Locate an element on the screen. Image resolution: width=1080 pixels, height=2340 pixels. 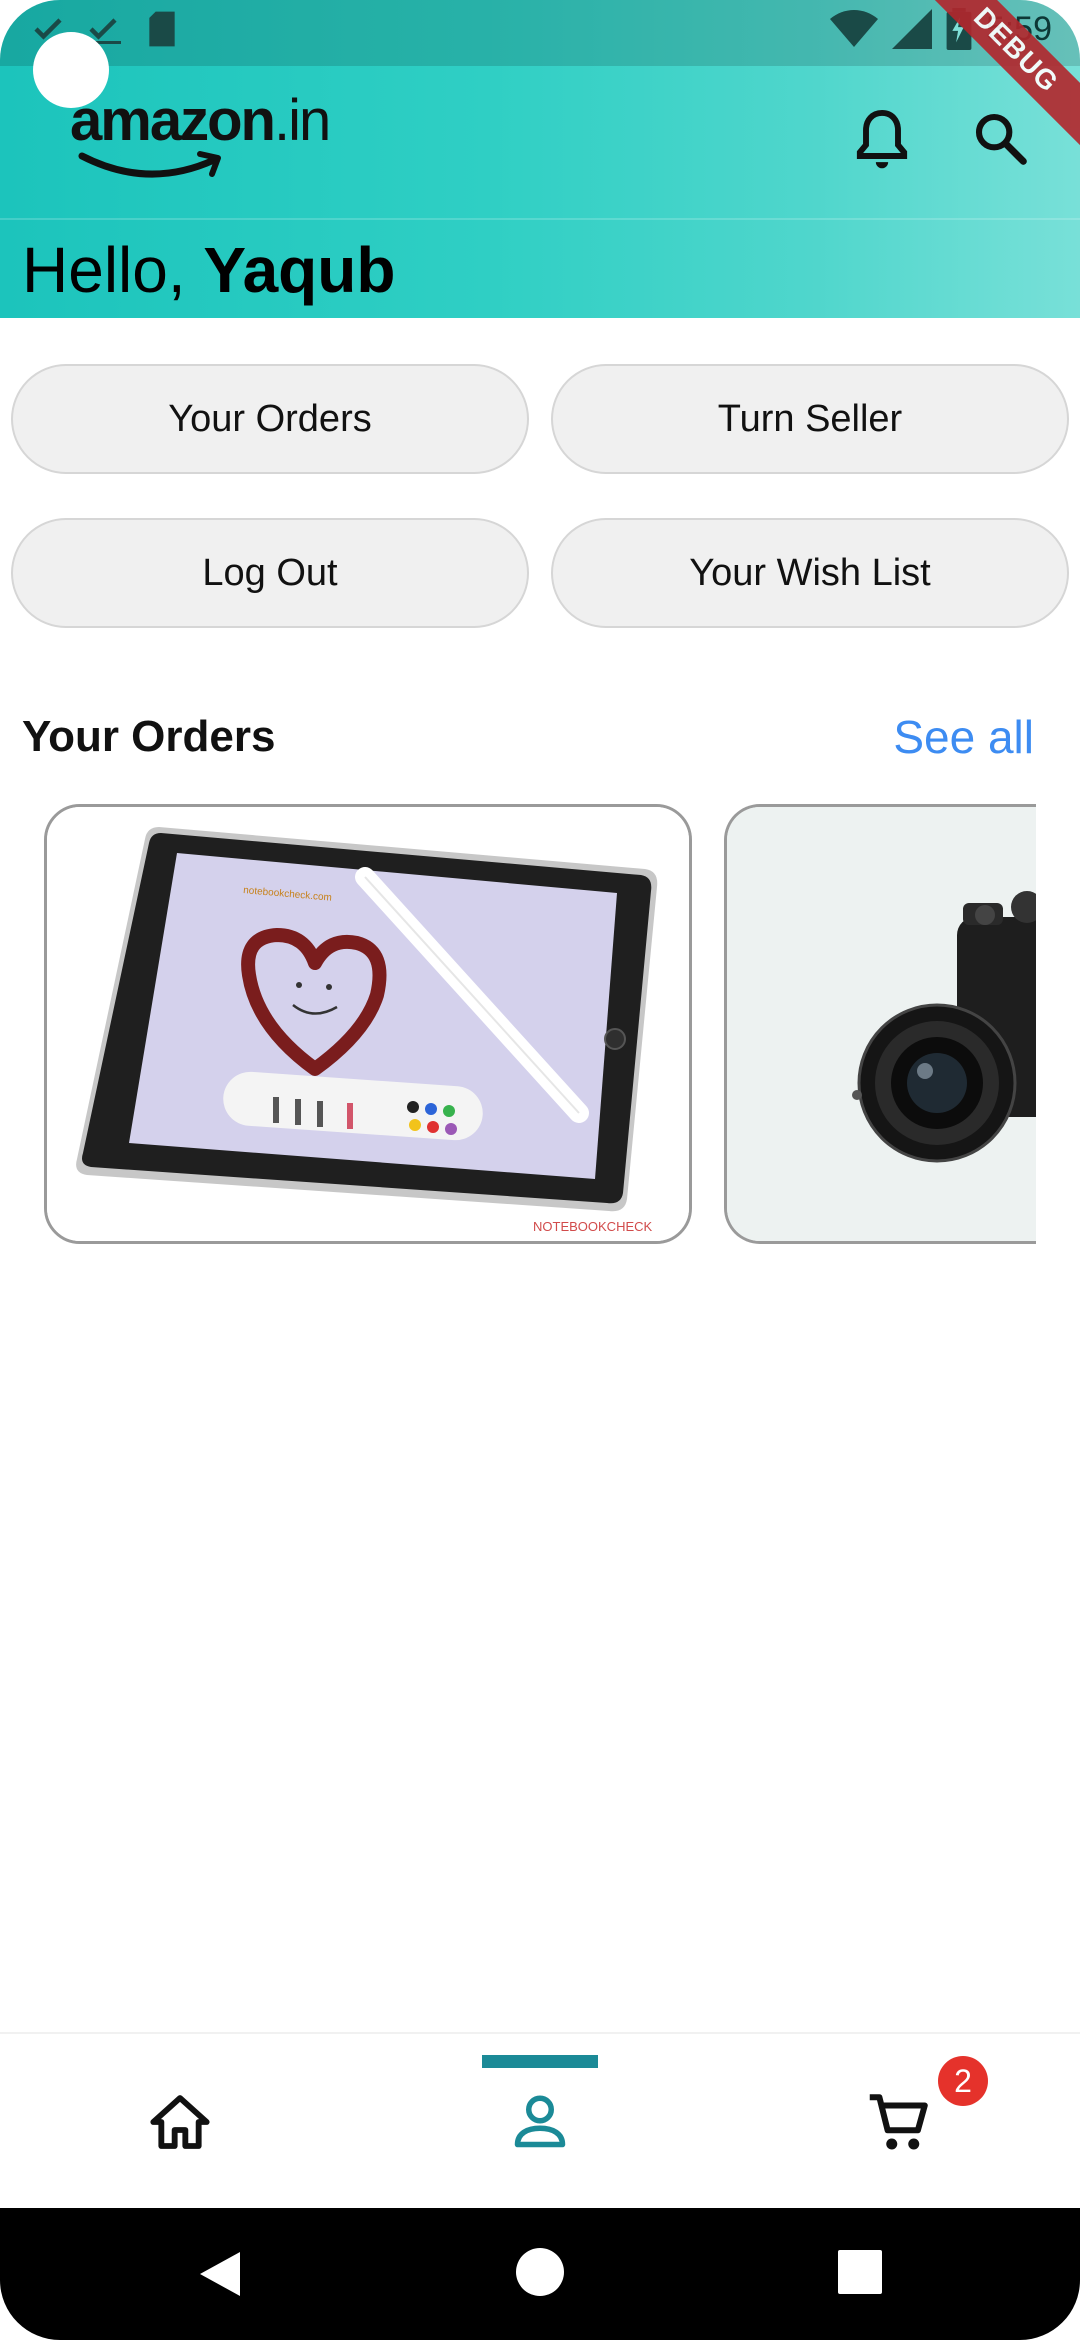
system-navigation-bar is located at coordinates (540, 2274).